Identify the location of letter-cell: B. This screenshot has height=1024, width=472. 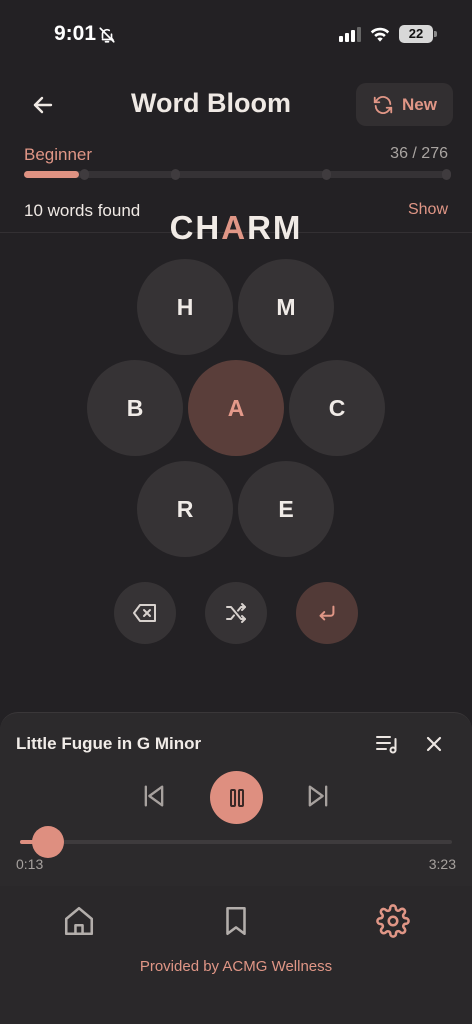
(135, 408).